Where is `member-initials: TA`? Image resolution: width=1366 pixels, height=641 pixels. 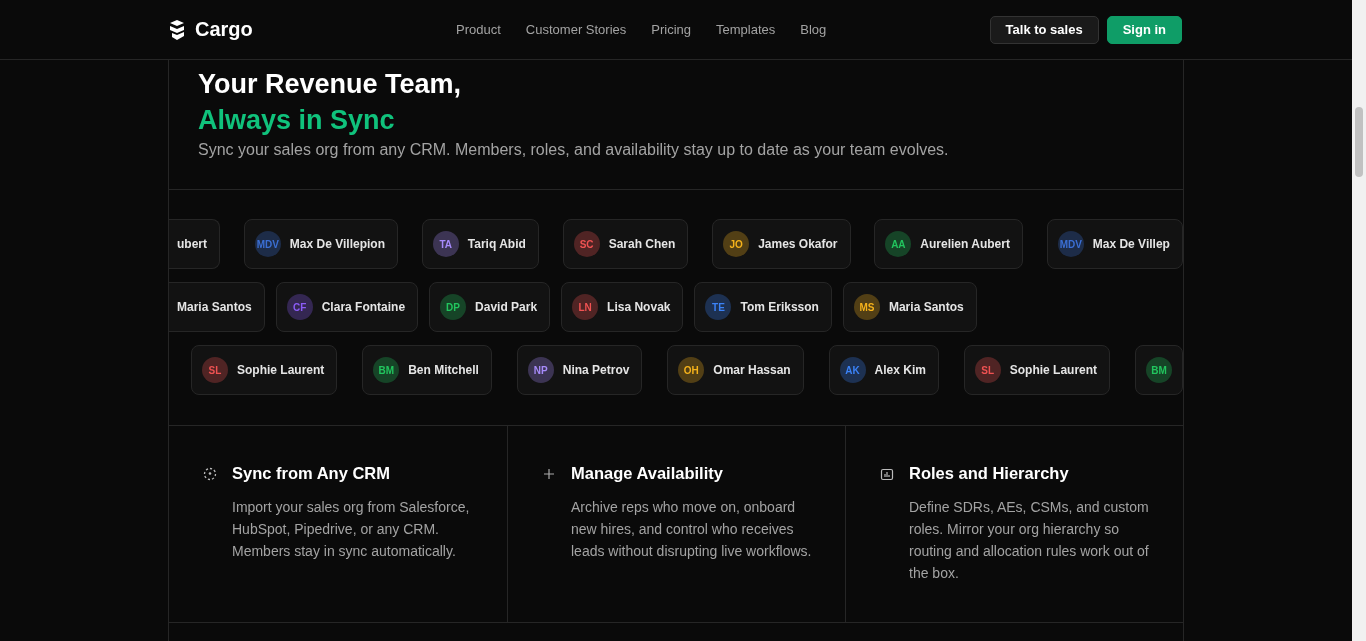
member-initials: TA is located at coordinates (446, 244).